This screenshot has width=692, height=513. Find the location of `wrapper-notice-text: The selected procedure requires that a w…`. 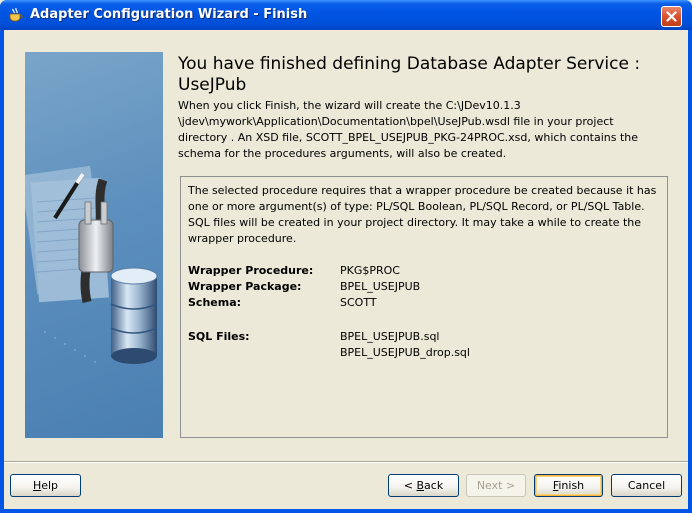

wrapper-notice-text: The selected procedure requires that a w… is located at coordinates (422, 214).